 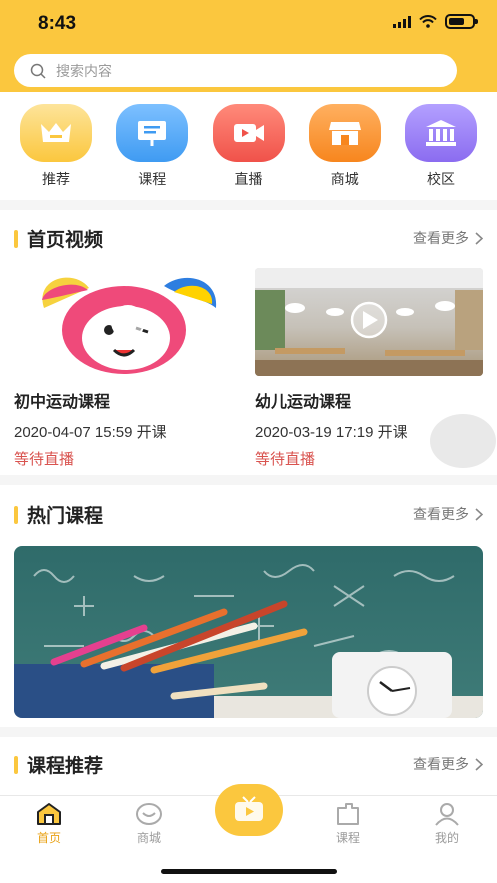 I want to click on course-icon, so click(x=348, y=814).